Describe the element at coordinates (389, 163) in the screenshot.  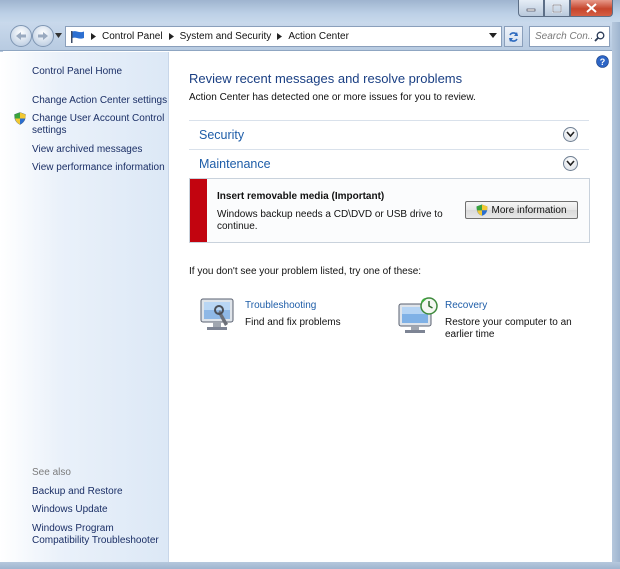
I see `section-maintenance: Maintenance` at that location.